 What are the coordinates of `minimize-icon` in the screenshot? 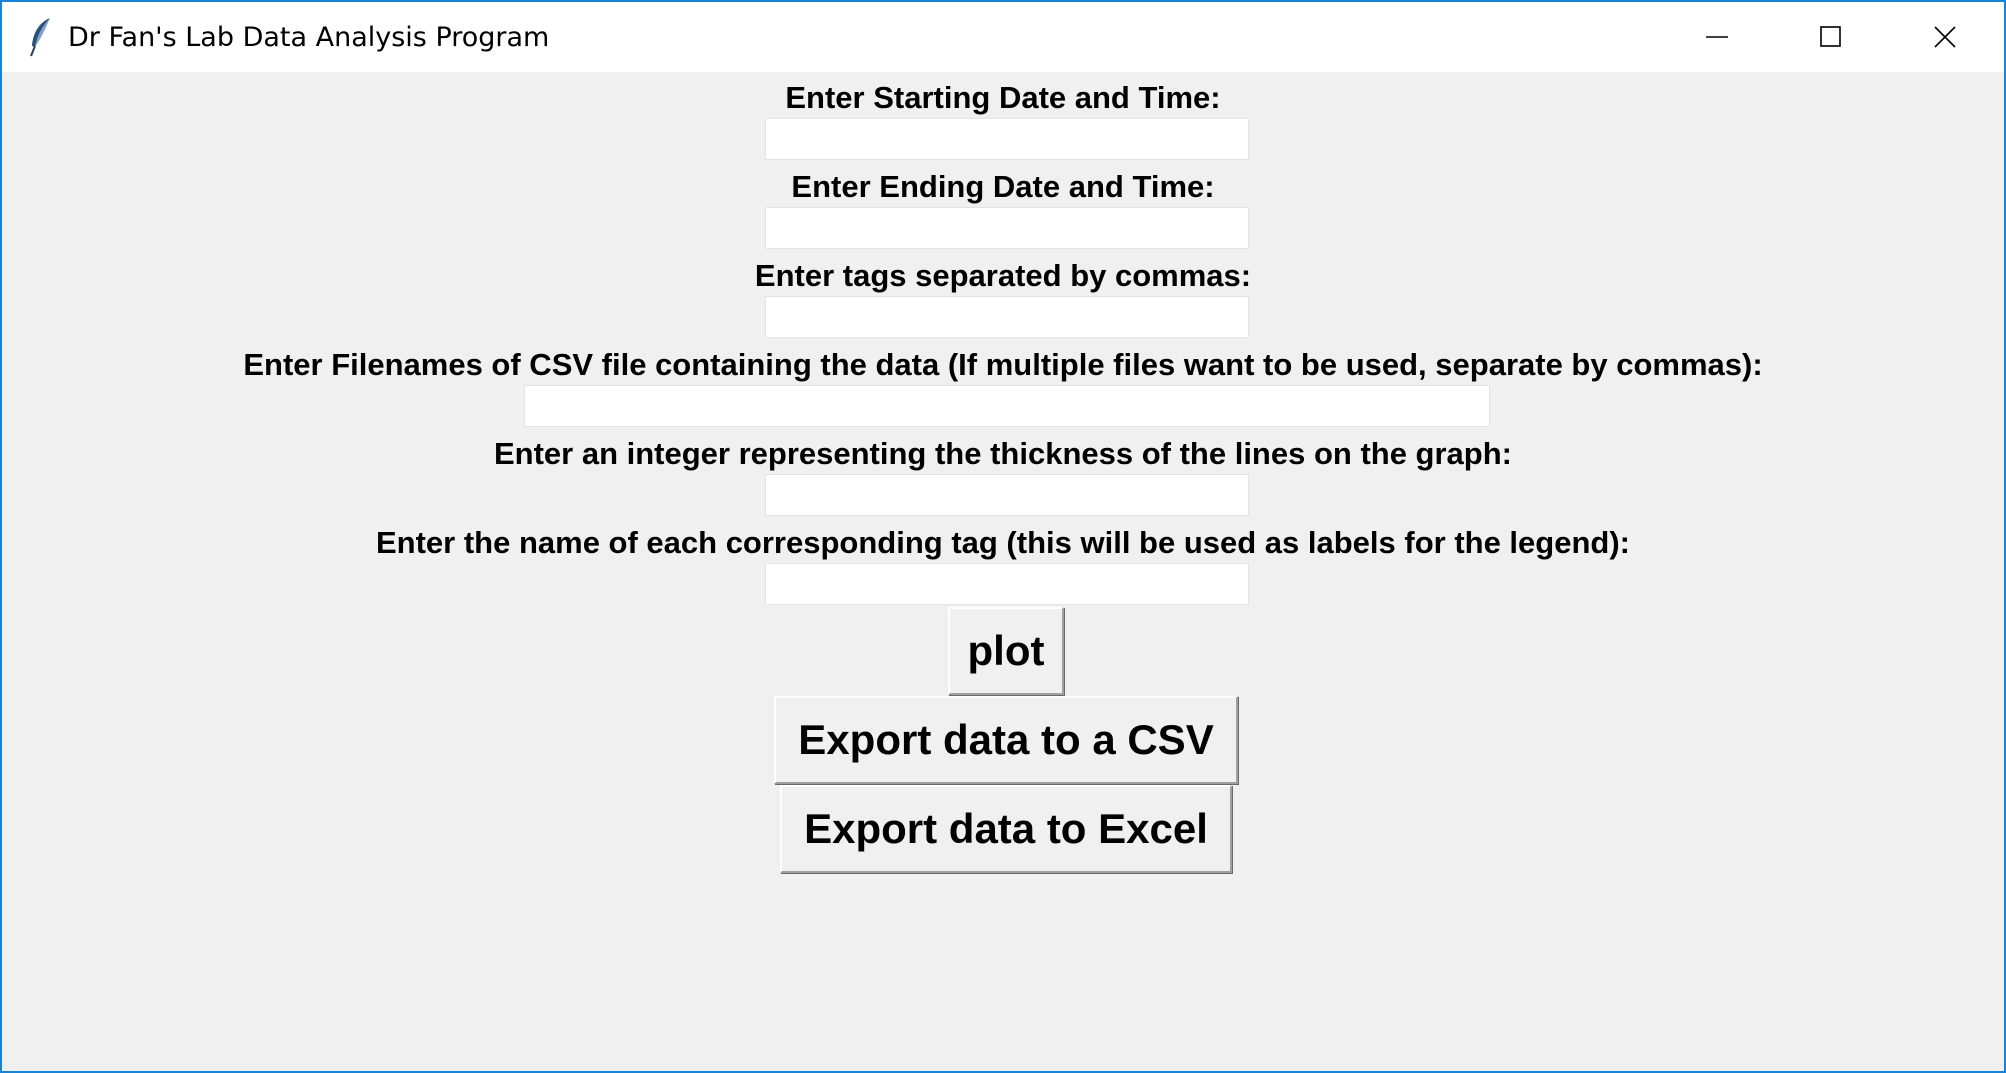 It's located at (1717, 37).